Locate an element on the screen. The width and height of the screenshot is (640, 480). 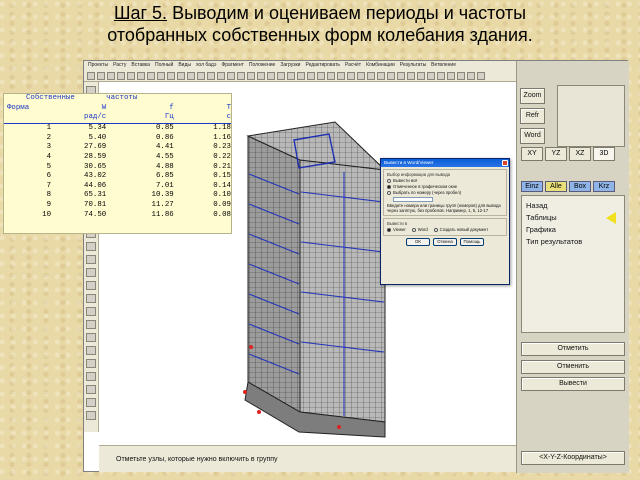
menu-item-graphics: Графика is located at coordinates (573, 230).